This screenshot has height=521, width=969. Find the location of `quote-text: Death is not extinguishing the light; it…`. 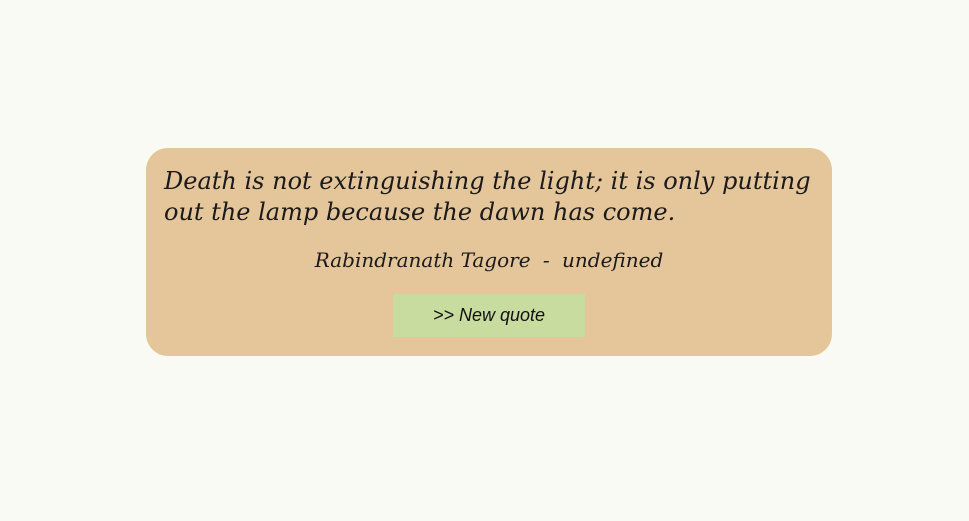

quote-text: Death is not extinguishing the light; it… is located at coordinates (487, 196).